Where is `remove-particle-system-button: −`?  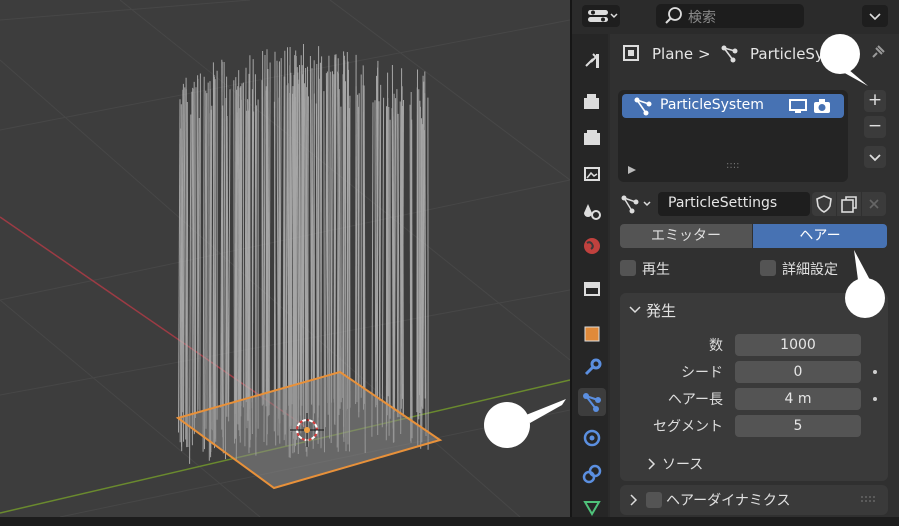
remove-particle-system-button: − is located at coordinates (875, 127).